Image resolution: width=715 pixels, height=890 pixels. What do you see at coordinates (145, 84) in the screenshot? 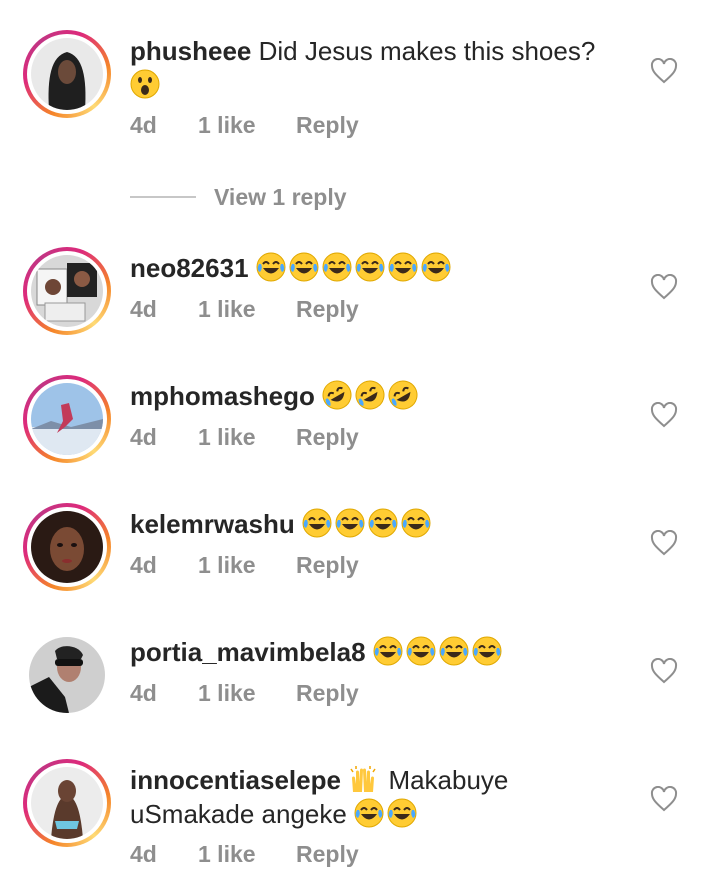
I see `astonished-emoji-icon` at bounding box center [145, 84].